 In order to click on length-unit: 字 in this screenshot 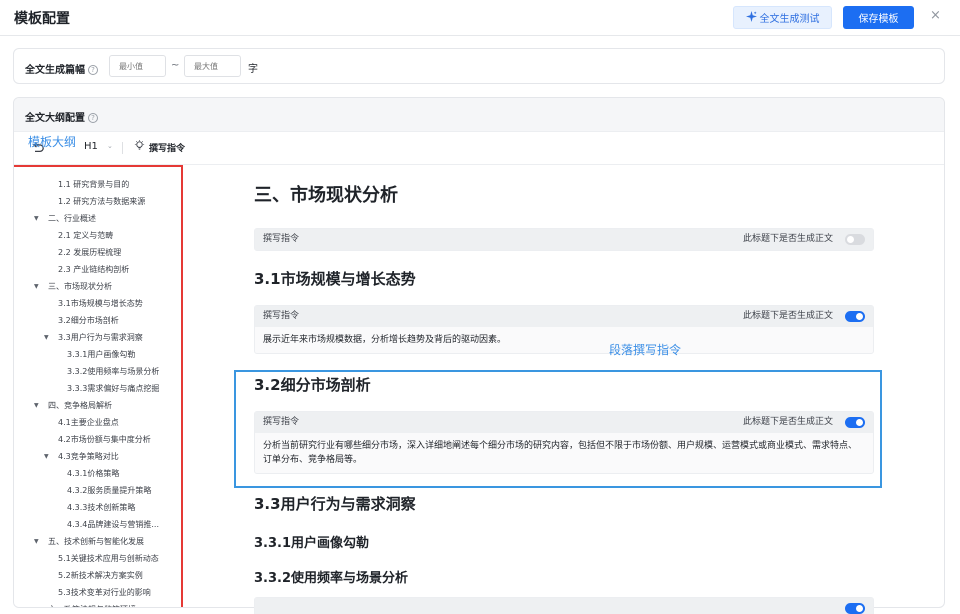, I will do `click(253, 69)`.